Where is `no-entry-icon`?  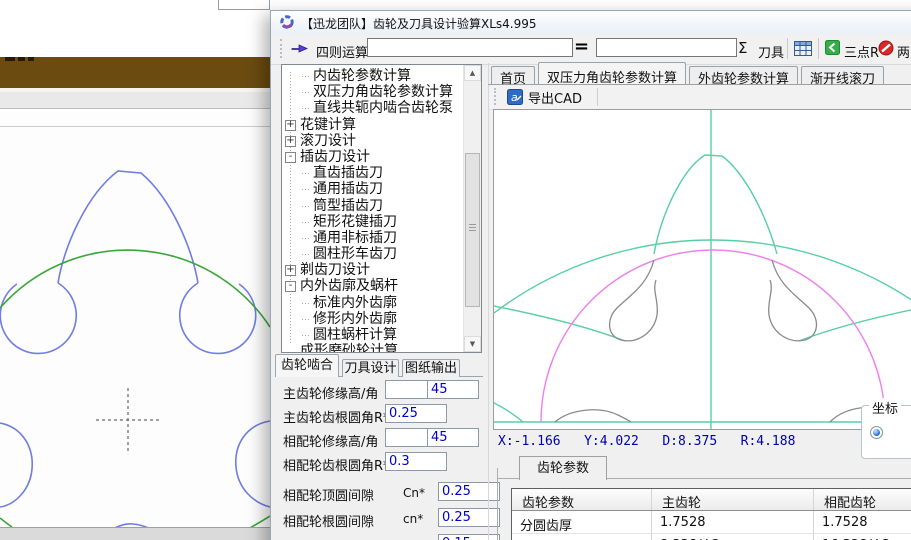
no-entry-icon is located at coordinates (886, 48).